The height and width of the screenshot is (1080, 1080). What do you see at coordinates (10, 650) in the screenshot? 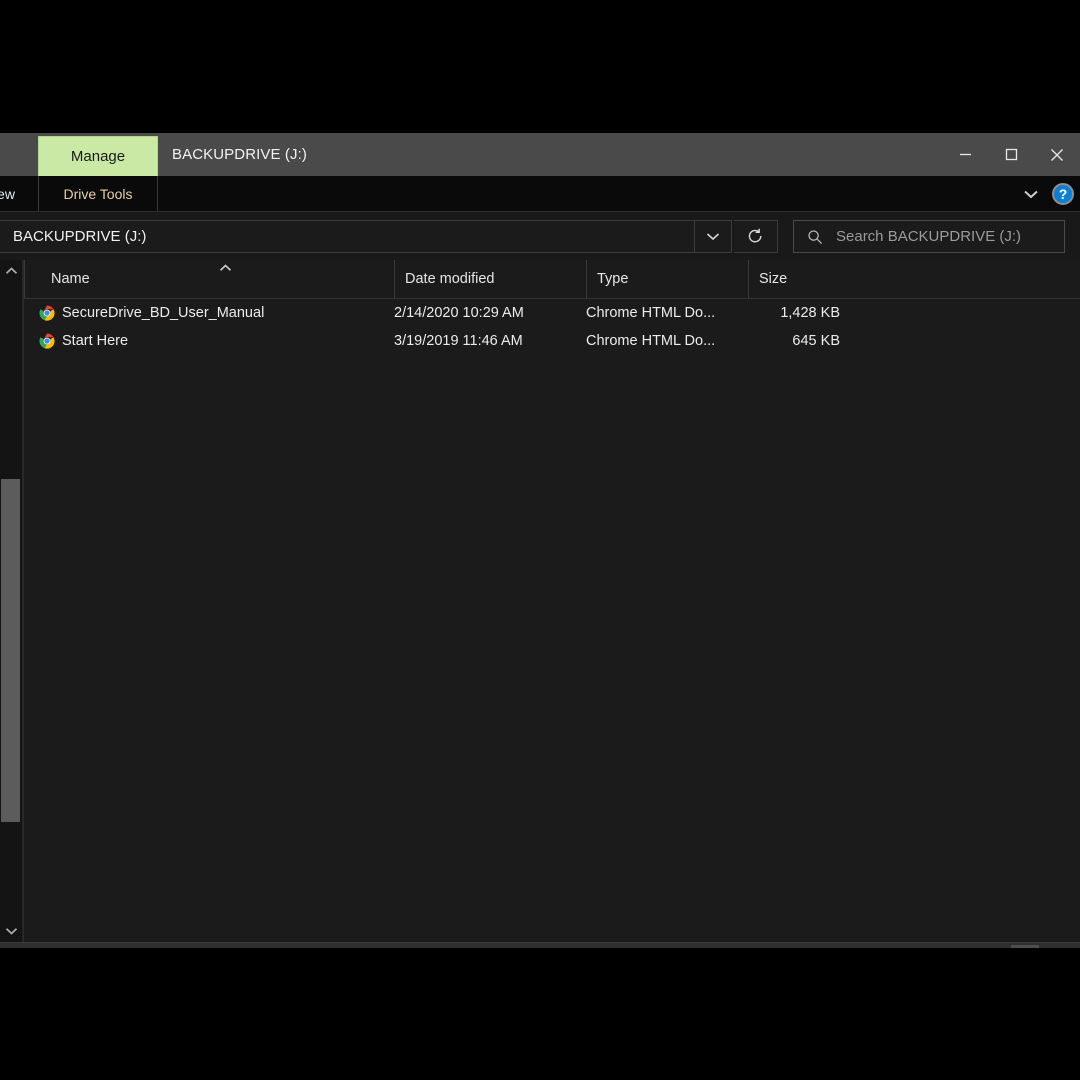
I see `scrollbar-thumb` at bounding box center [10, 650].